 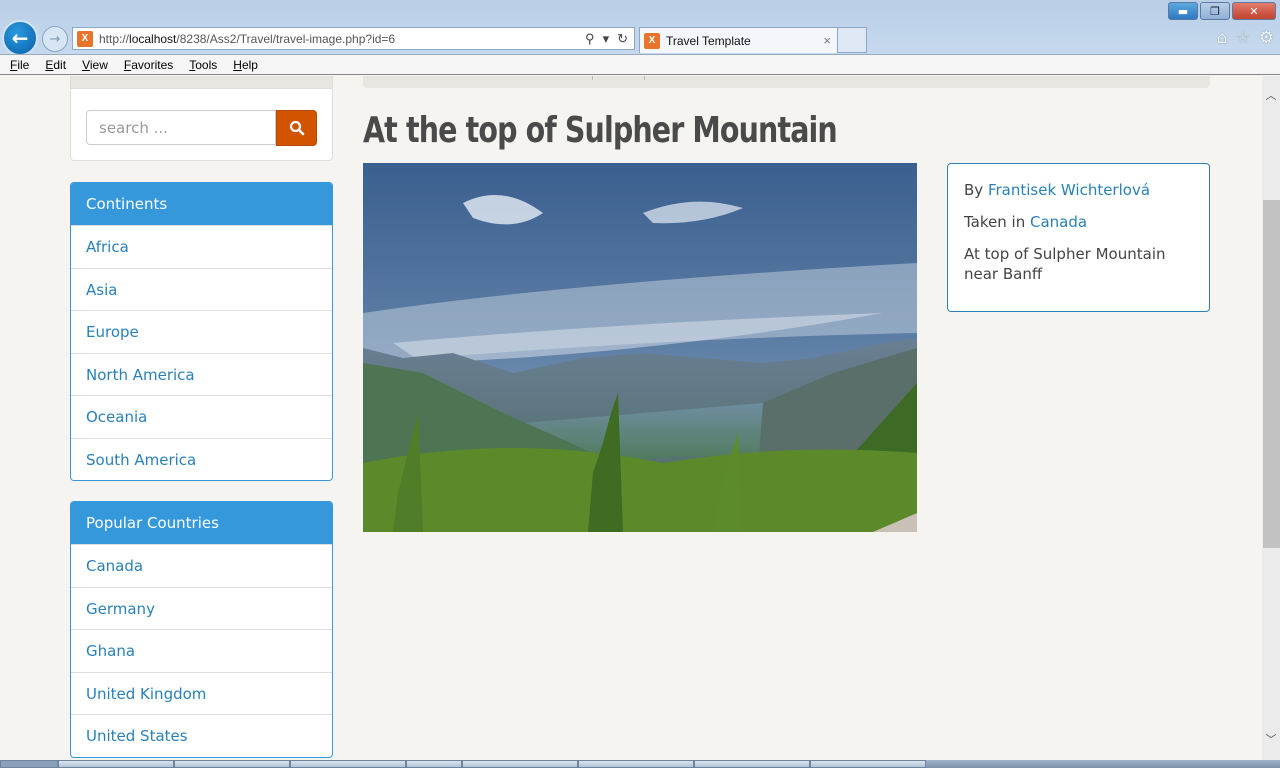 I want to click on forward-arrow-icon: →, so click(x=55, y=39).